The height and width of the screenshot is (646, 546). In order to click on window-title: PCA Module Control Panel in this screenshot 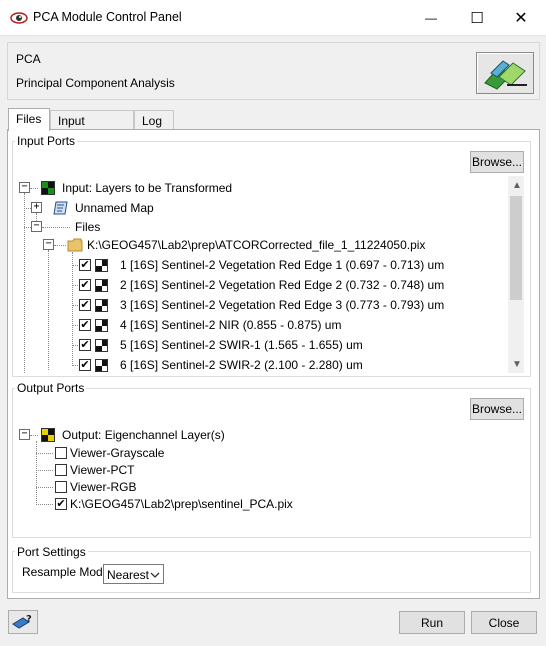, I will do `click(107, 17)`.